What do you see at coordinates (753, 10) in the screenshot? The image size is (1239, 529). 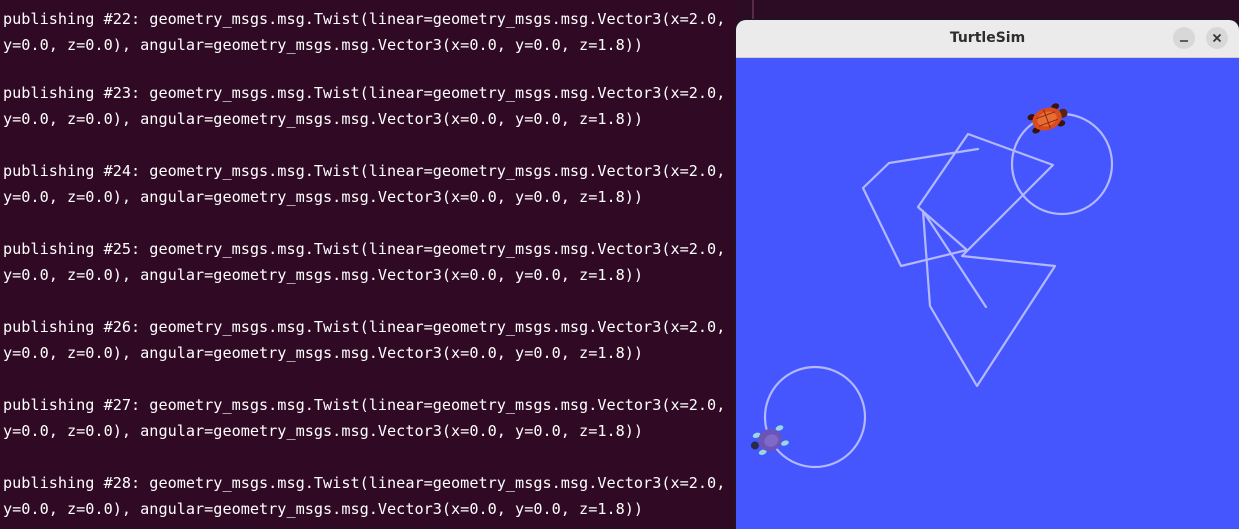 I see `divider` at bounding box center [753, 10].